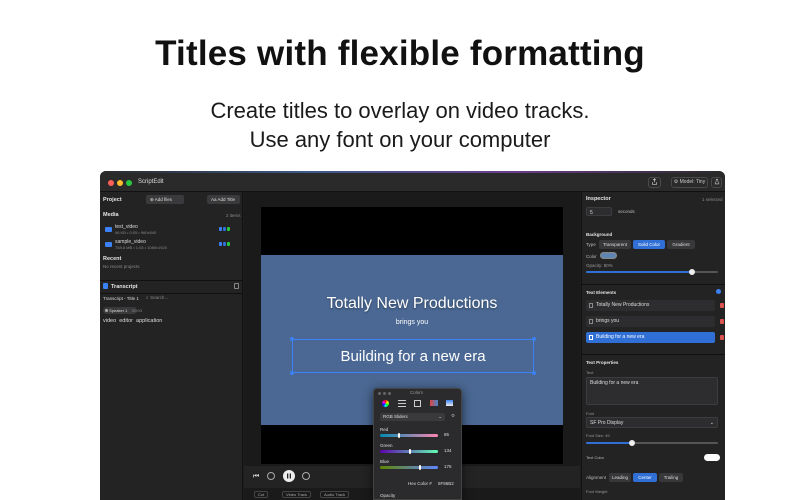 The width and height of the screenshot is (800, 500). What do you see at coordinates (440, 416) in the screenshot?
I see `chevron-down-icon: ⌄` at bounding box center [440, 416].